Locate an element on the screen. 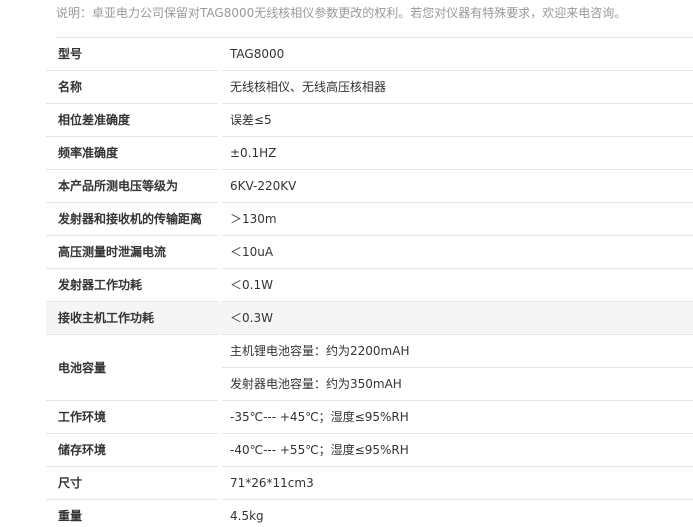 This screenshot has width=693, height=527. row-label-working-environment: 工作环境 is located at coordinates (134, 417).